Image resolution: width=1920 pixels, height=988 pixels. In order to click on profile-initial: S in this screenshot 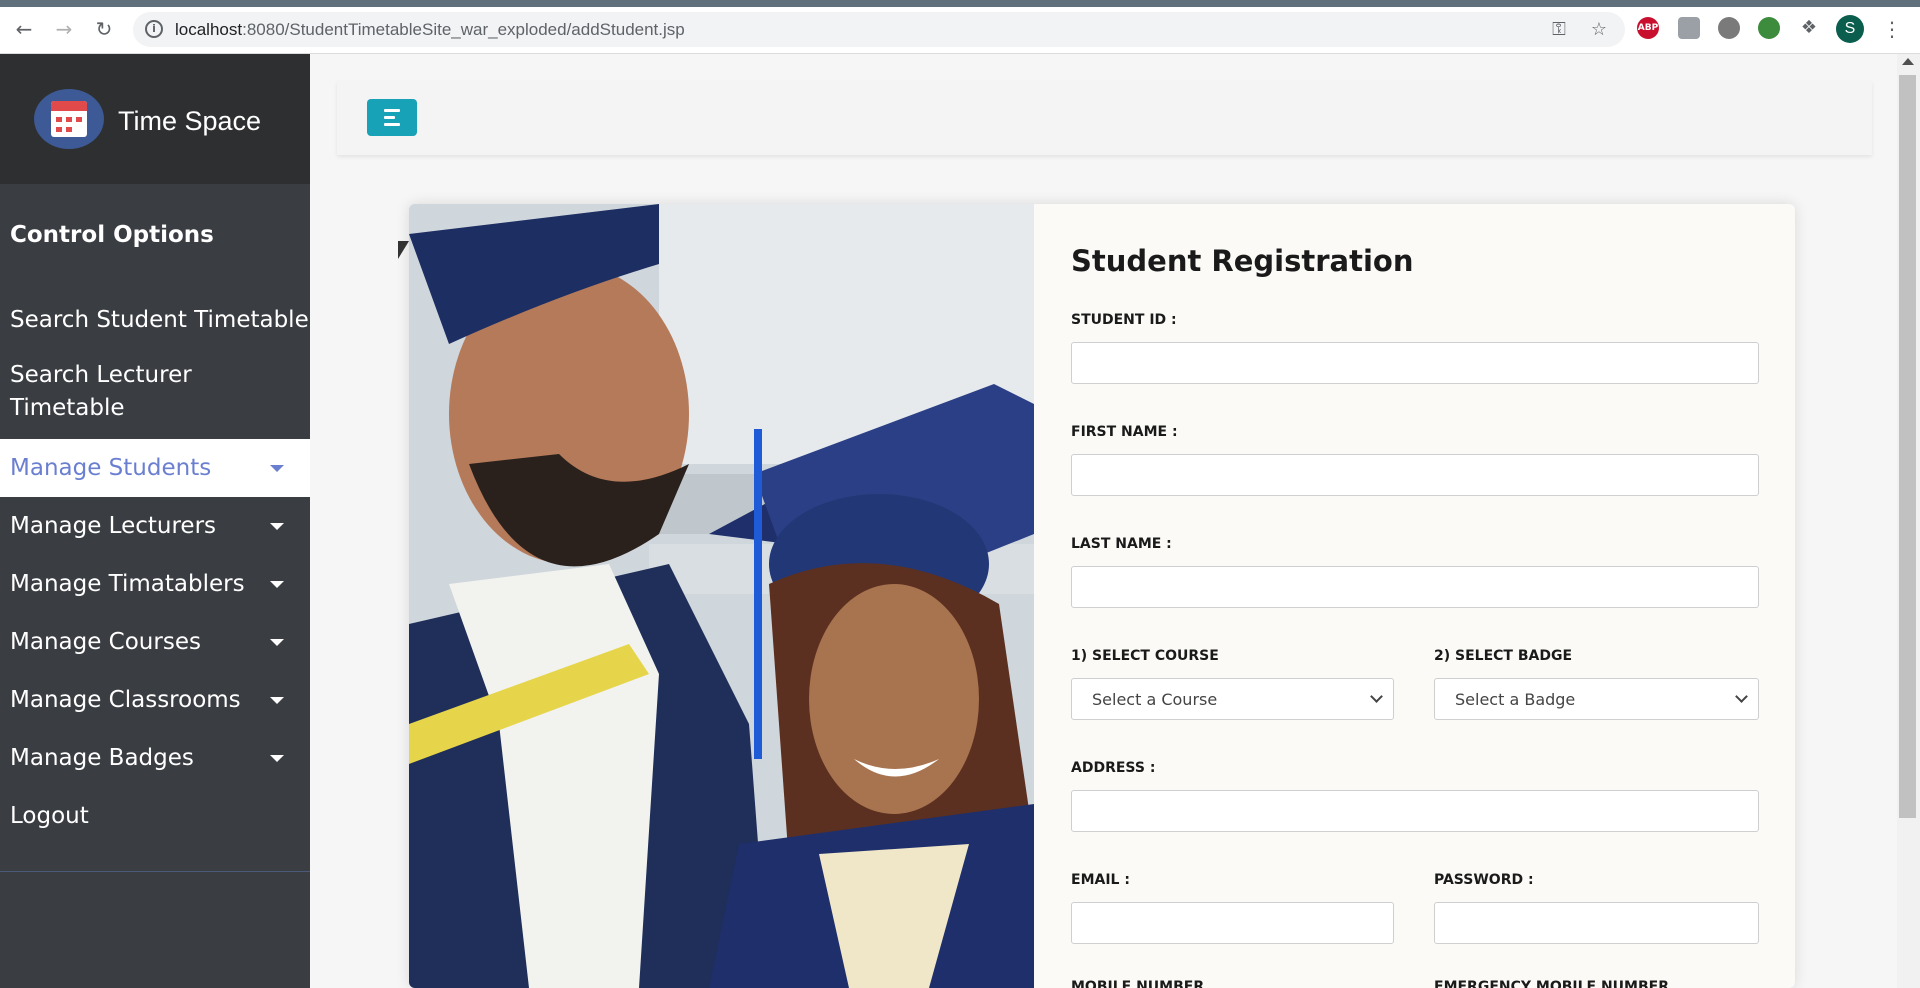, I will do `click(1850, 28)`.